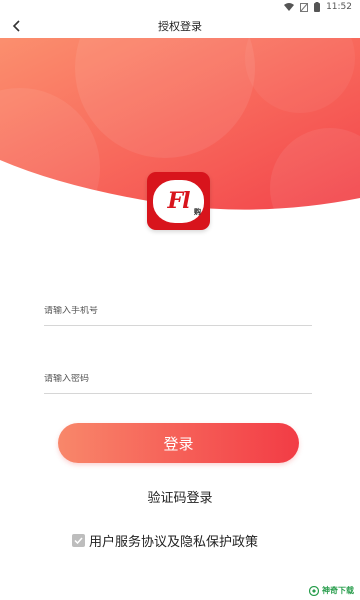 Image resolution: width=360 pixels, height=600 pixels. What do you see at coordinates (180, 496) in the screenshot?
I see `code-login-link: 验证码登录` at bounding box center [180, 496].